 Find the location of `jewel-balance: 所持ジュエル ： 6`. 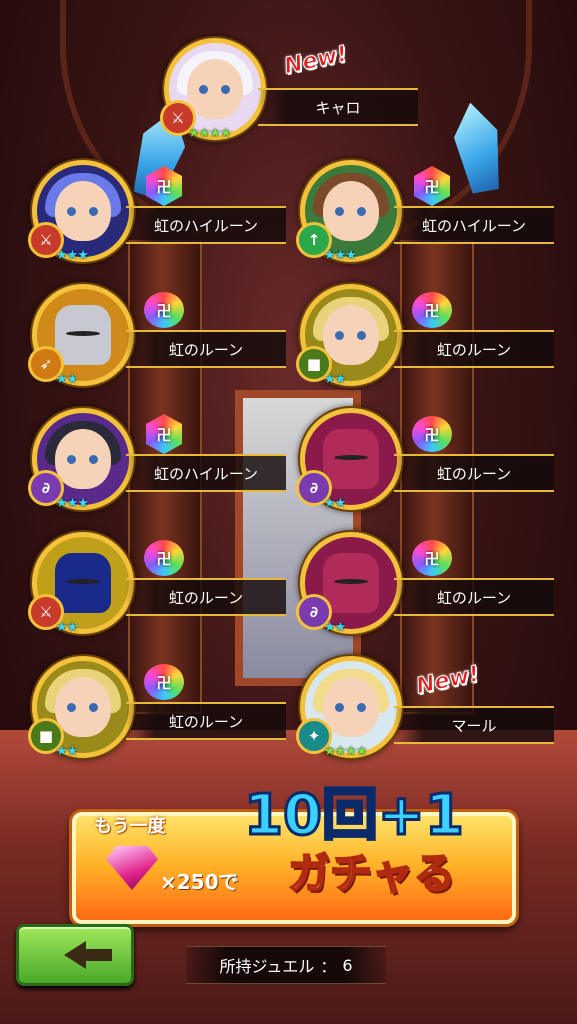

jewel-balance: 所持ジュエル ： 6 is located at coordinates (286, 965).